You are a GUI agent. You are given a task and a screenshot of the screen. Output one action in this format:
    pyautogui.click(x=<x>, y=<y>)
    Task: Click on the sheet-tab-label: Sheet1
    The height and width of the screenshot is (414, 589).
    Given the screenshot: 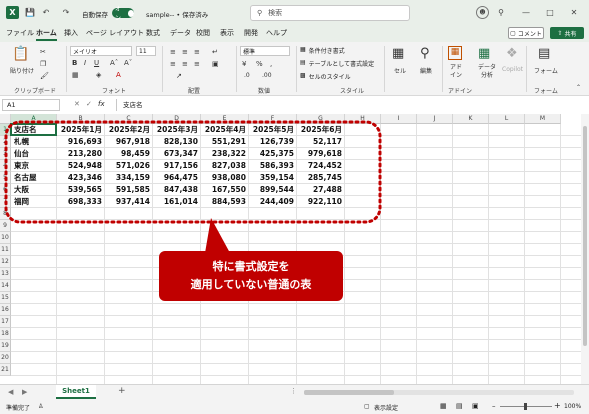 What is the action you would take?
    pyautogui.click(x=76, y=391)
    